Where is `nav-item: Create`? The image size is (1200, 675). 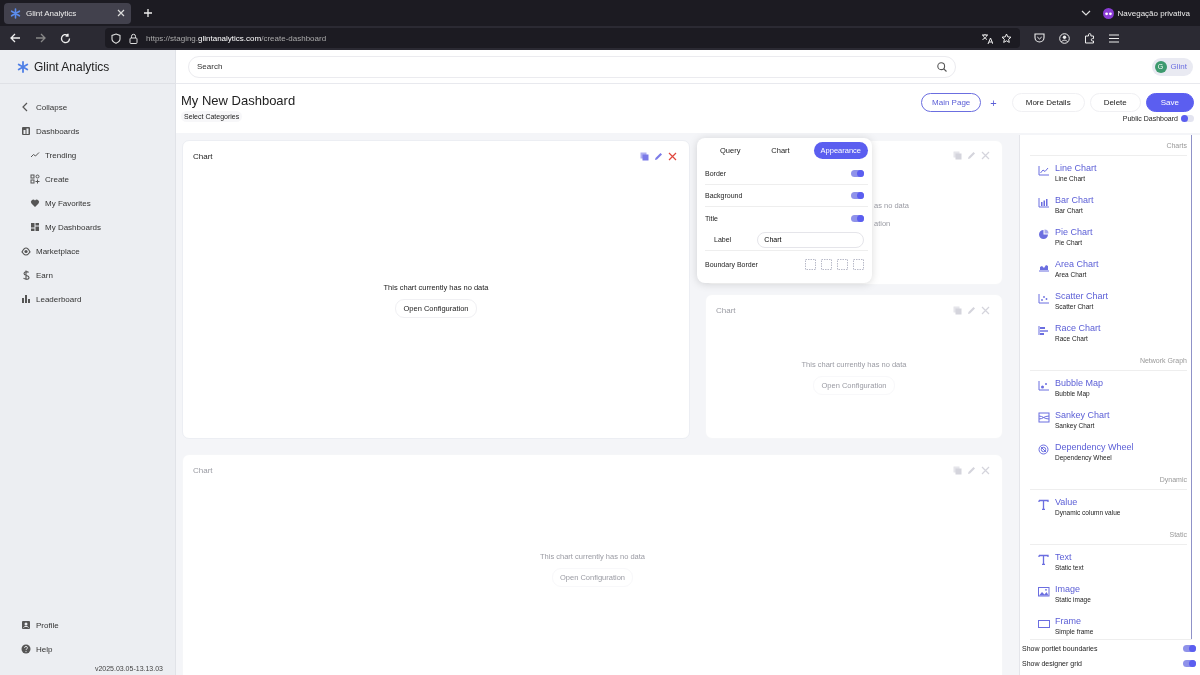
nav-item: Create is located at coordinates (87, 179).